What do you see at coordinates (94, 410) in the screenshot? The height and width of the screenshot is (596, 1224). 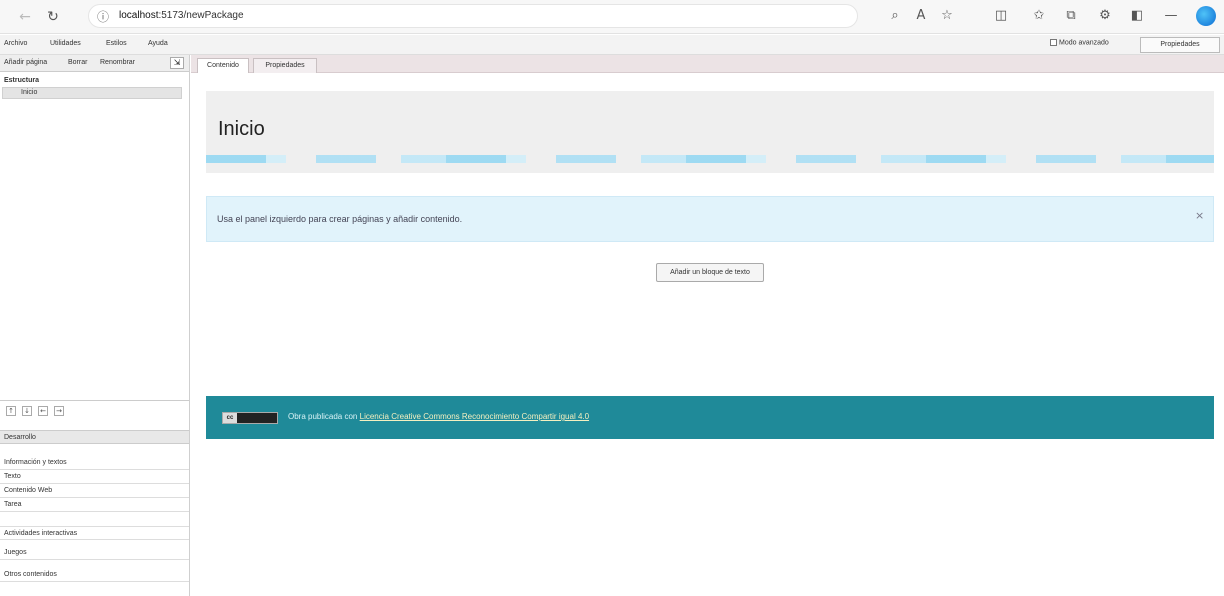 I see `node-move-controls: ↑ ↓ ← →` at bounding box center [94, 410].